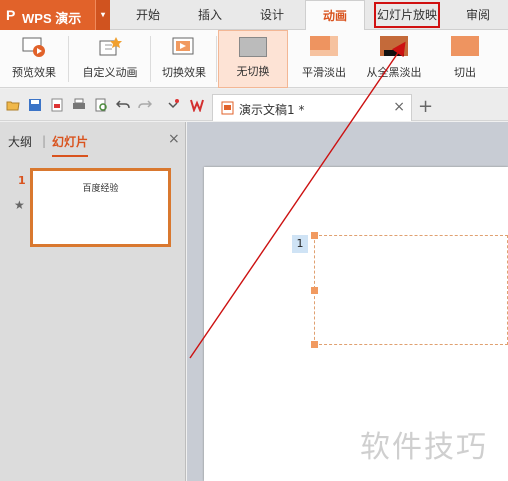  I want to click on tab-animation: 动画, so click(335, 15).